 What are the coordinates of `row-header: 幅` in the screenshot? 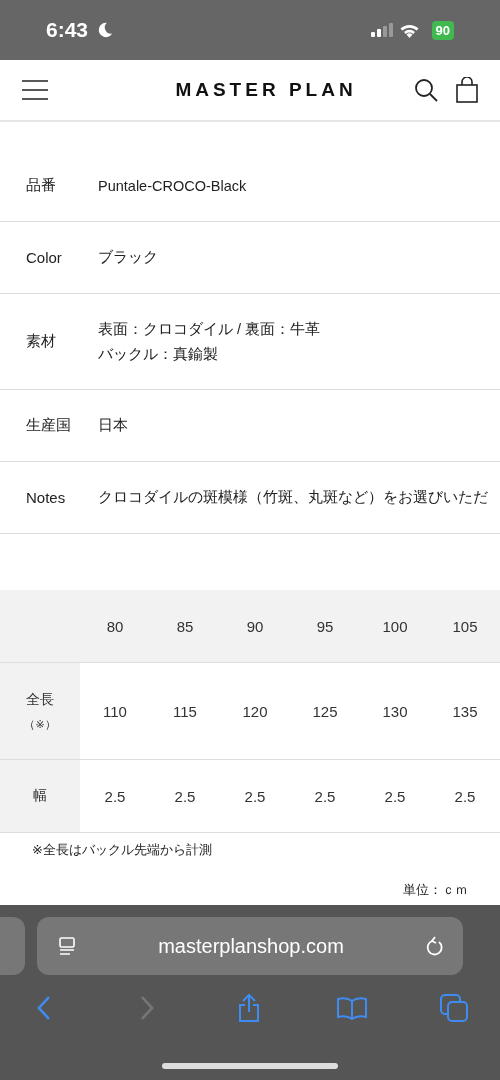 It's located at (40, 796).